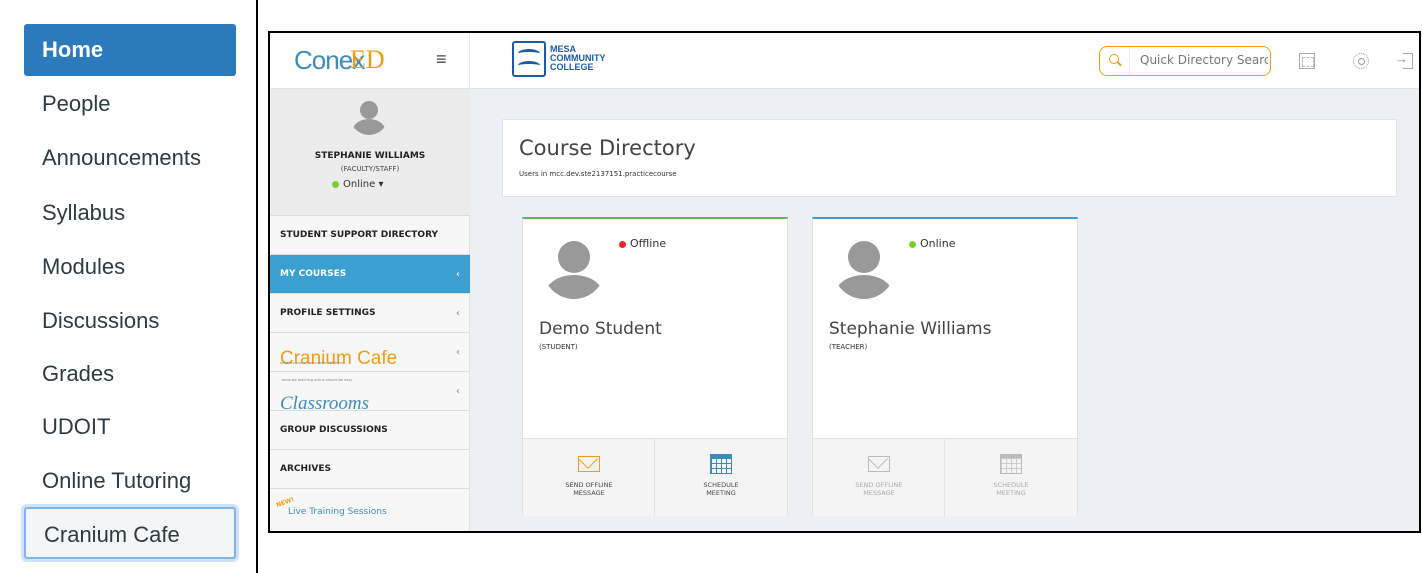 The image size is (1422, 573). I want to click on mesa-logo-text: MESA COMMUNITY COLLEGE, so click(578, 58).